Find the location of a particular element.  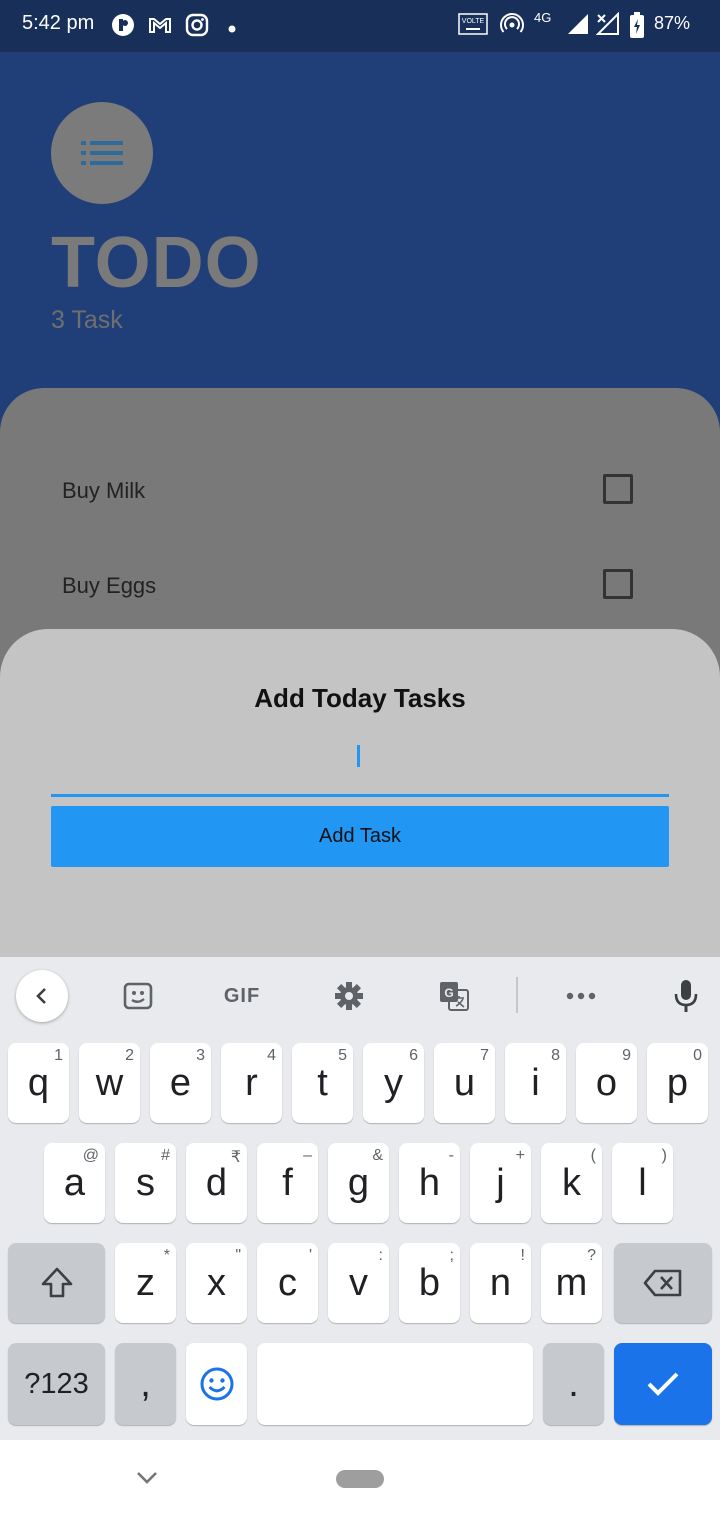

key-letter: y is located at coordinates (393, 1082).